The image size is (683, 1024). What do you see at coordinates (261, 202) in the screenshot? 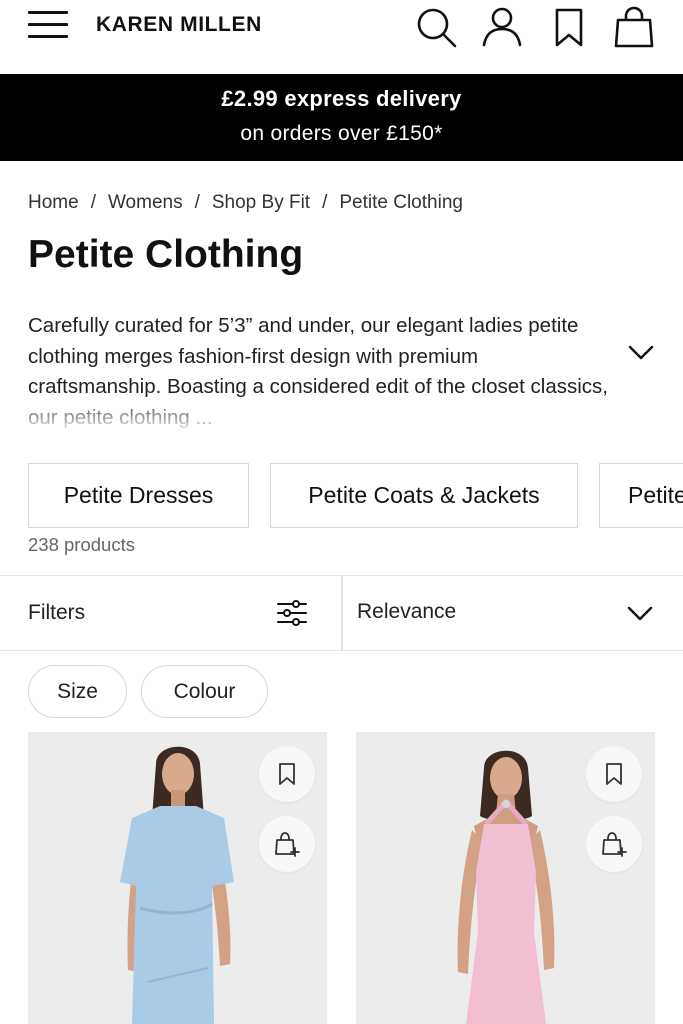
I see `breadcrumb-shop-by-fit: Shop By Fit` at bounding box center [261, 202].